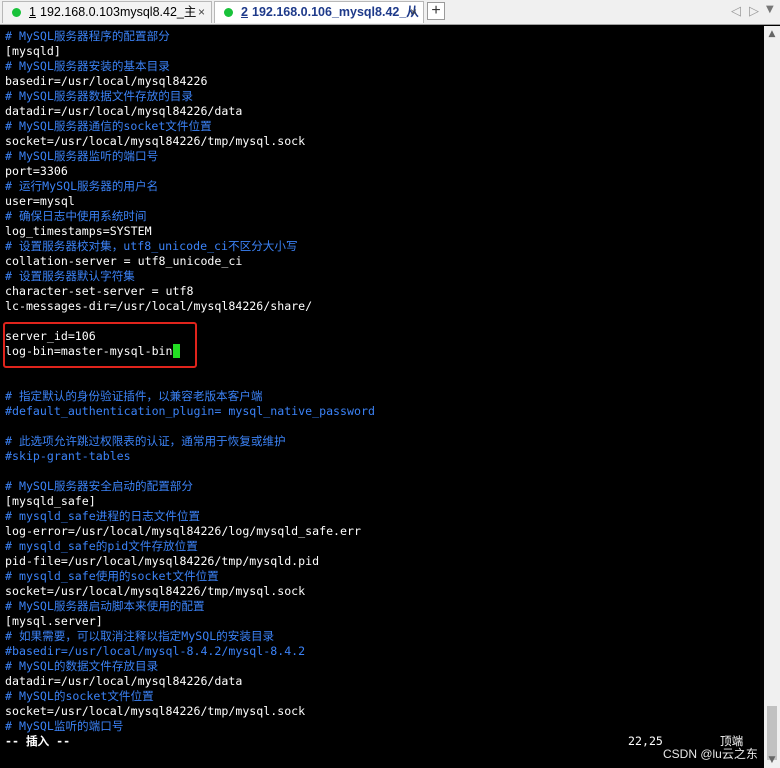 This screenshot has height=768, width=780. Describe the element at coordinates (772, 760) in the screenshot. I see `scroll-down-icon: ▼` at that location.